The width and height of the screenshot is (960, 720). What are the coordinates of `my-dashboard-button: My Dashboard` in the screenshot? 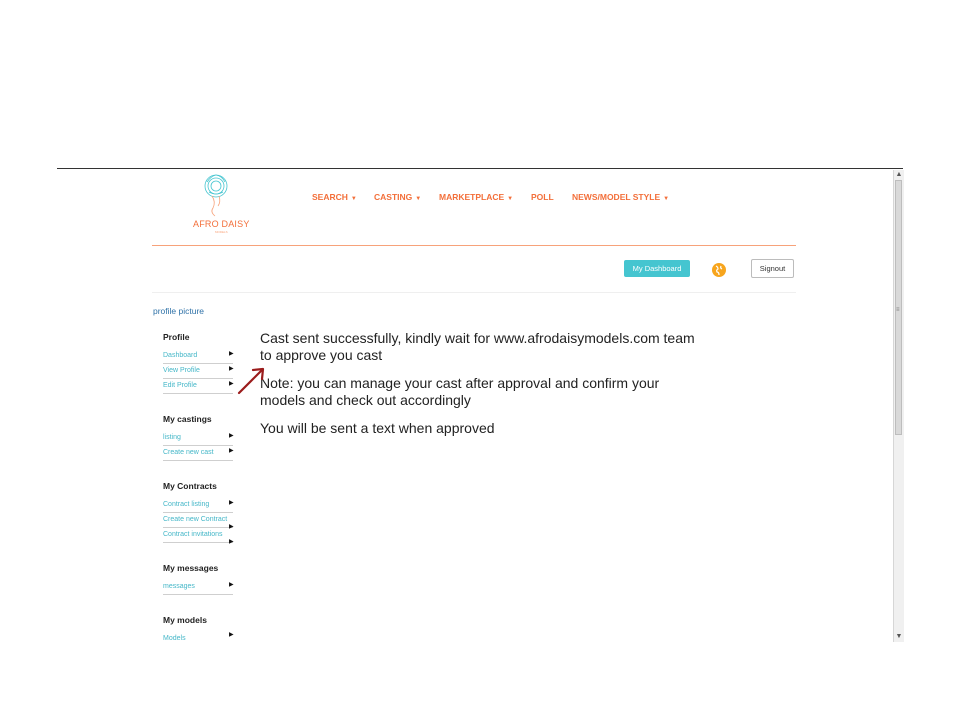 It's located at (657, 268).